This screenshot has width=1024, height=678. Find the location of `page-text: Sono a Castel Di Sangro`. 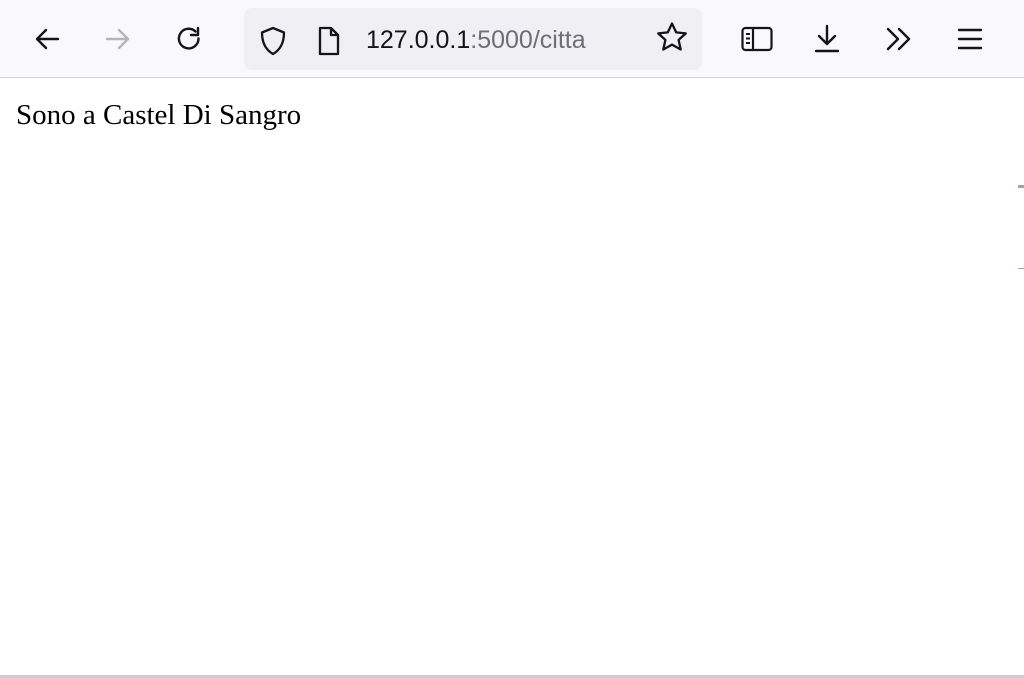

page-text: Sono a Castel Di Sangro is located at coordinates (159, 115).